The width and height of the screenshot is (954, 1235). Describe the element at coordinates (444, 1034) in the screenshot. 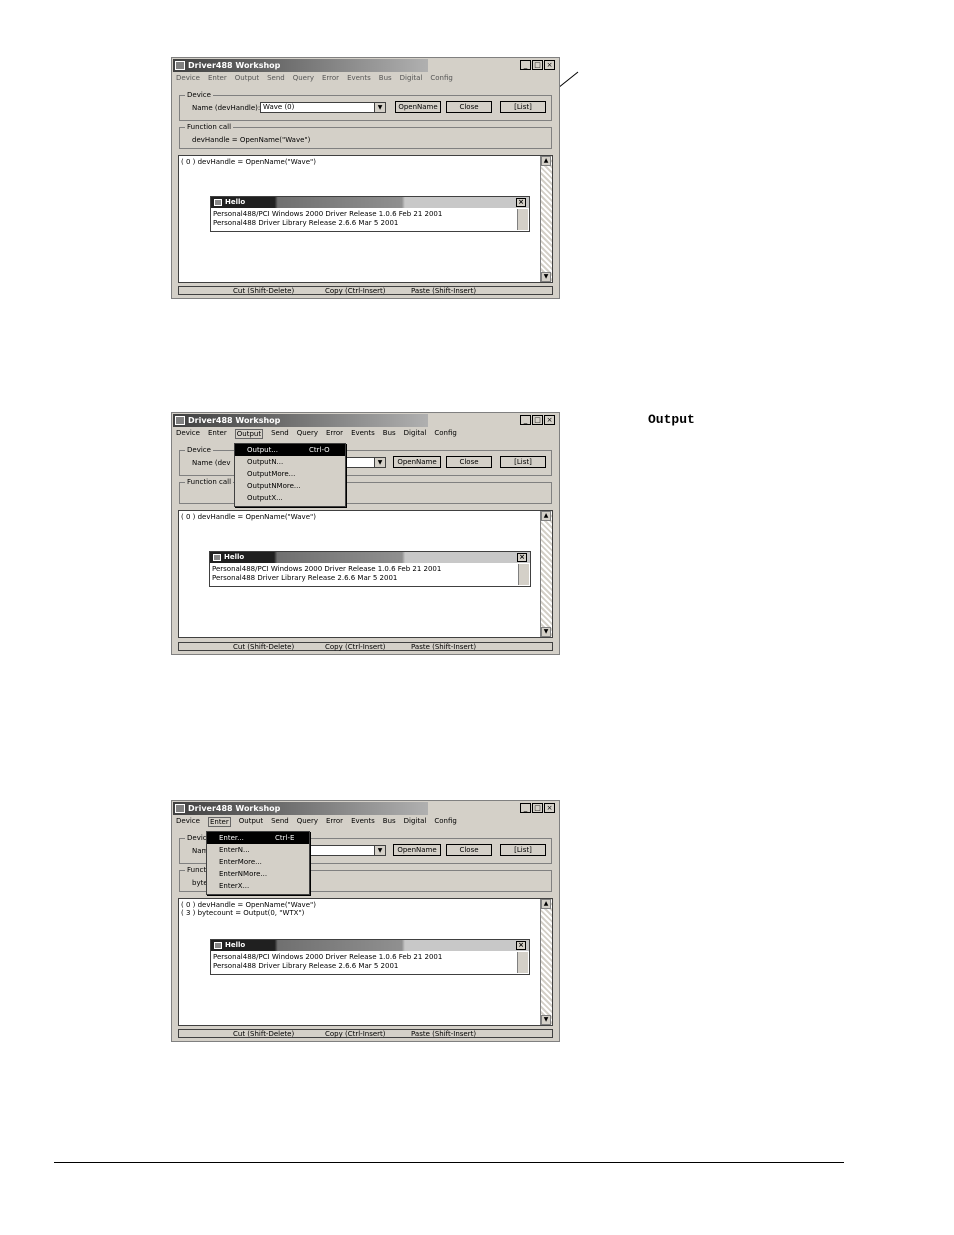

I see `status-paste: Paste (Shift-Insert)` at that location.